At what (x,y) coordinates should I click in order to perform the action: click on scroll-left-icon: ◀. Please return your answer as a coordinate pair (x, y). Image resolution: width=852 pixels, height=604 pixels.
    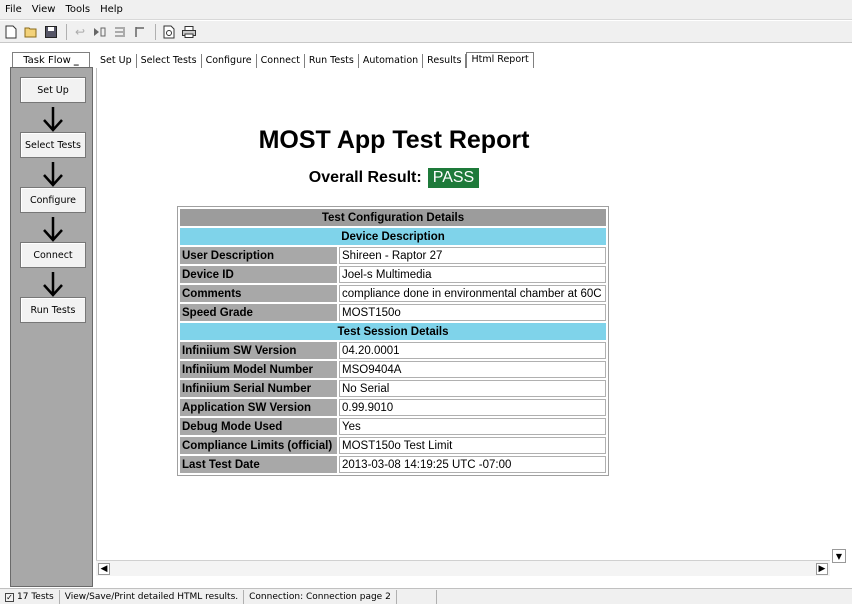
    Looking at the image, I should click on (104, 569).